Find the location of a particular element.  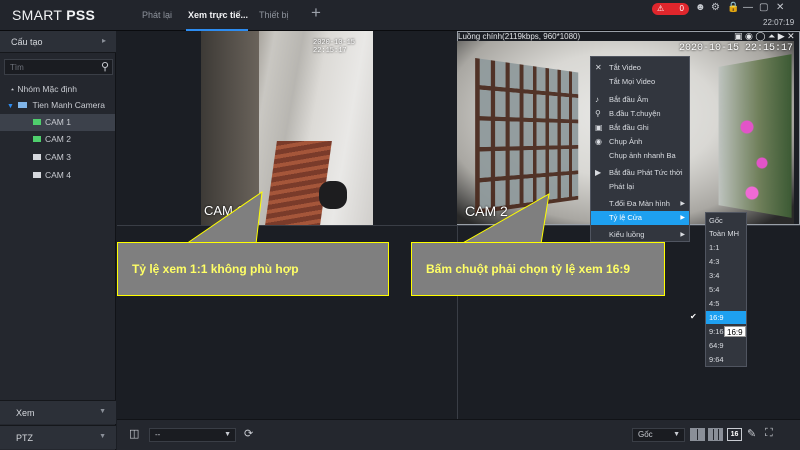

device-search: ⚲ is located at coordinates (58, 67).